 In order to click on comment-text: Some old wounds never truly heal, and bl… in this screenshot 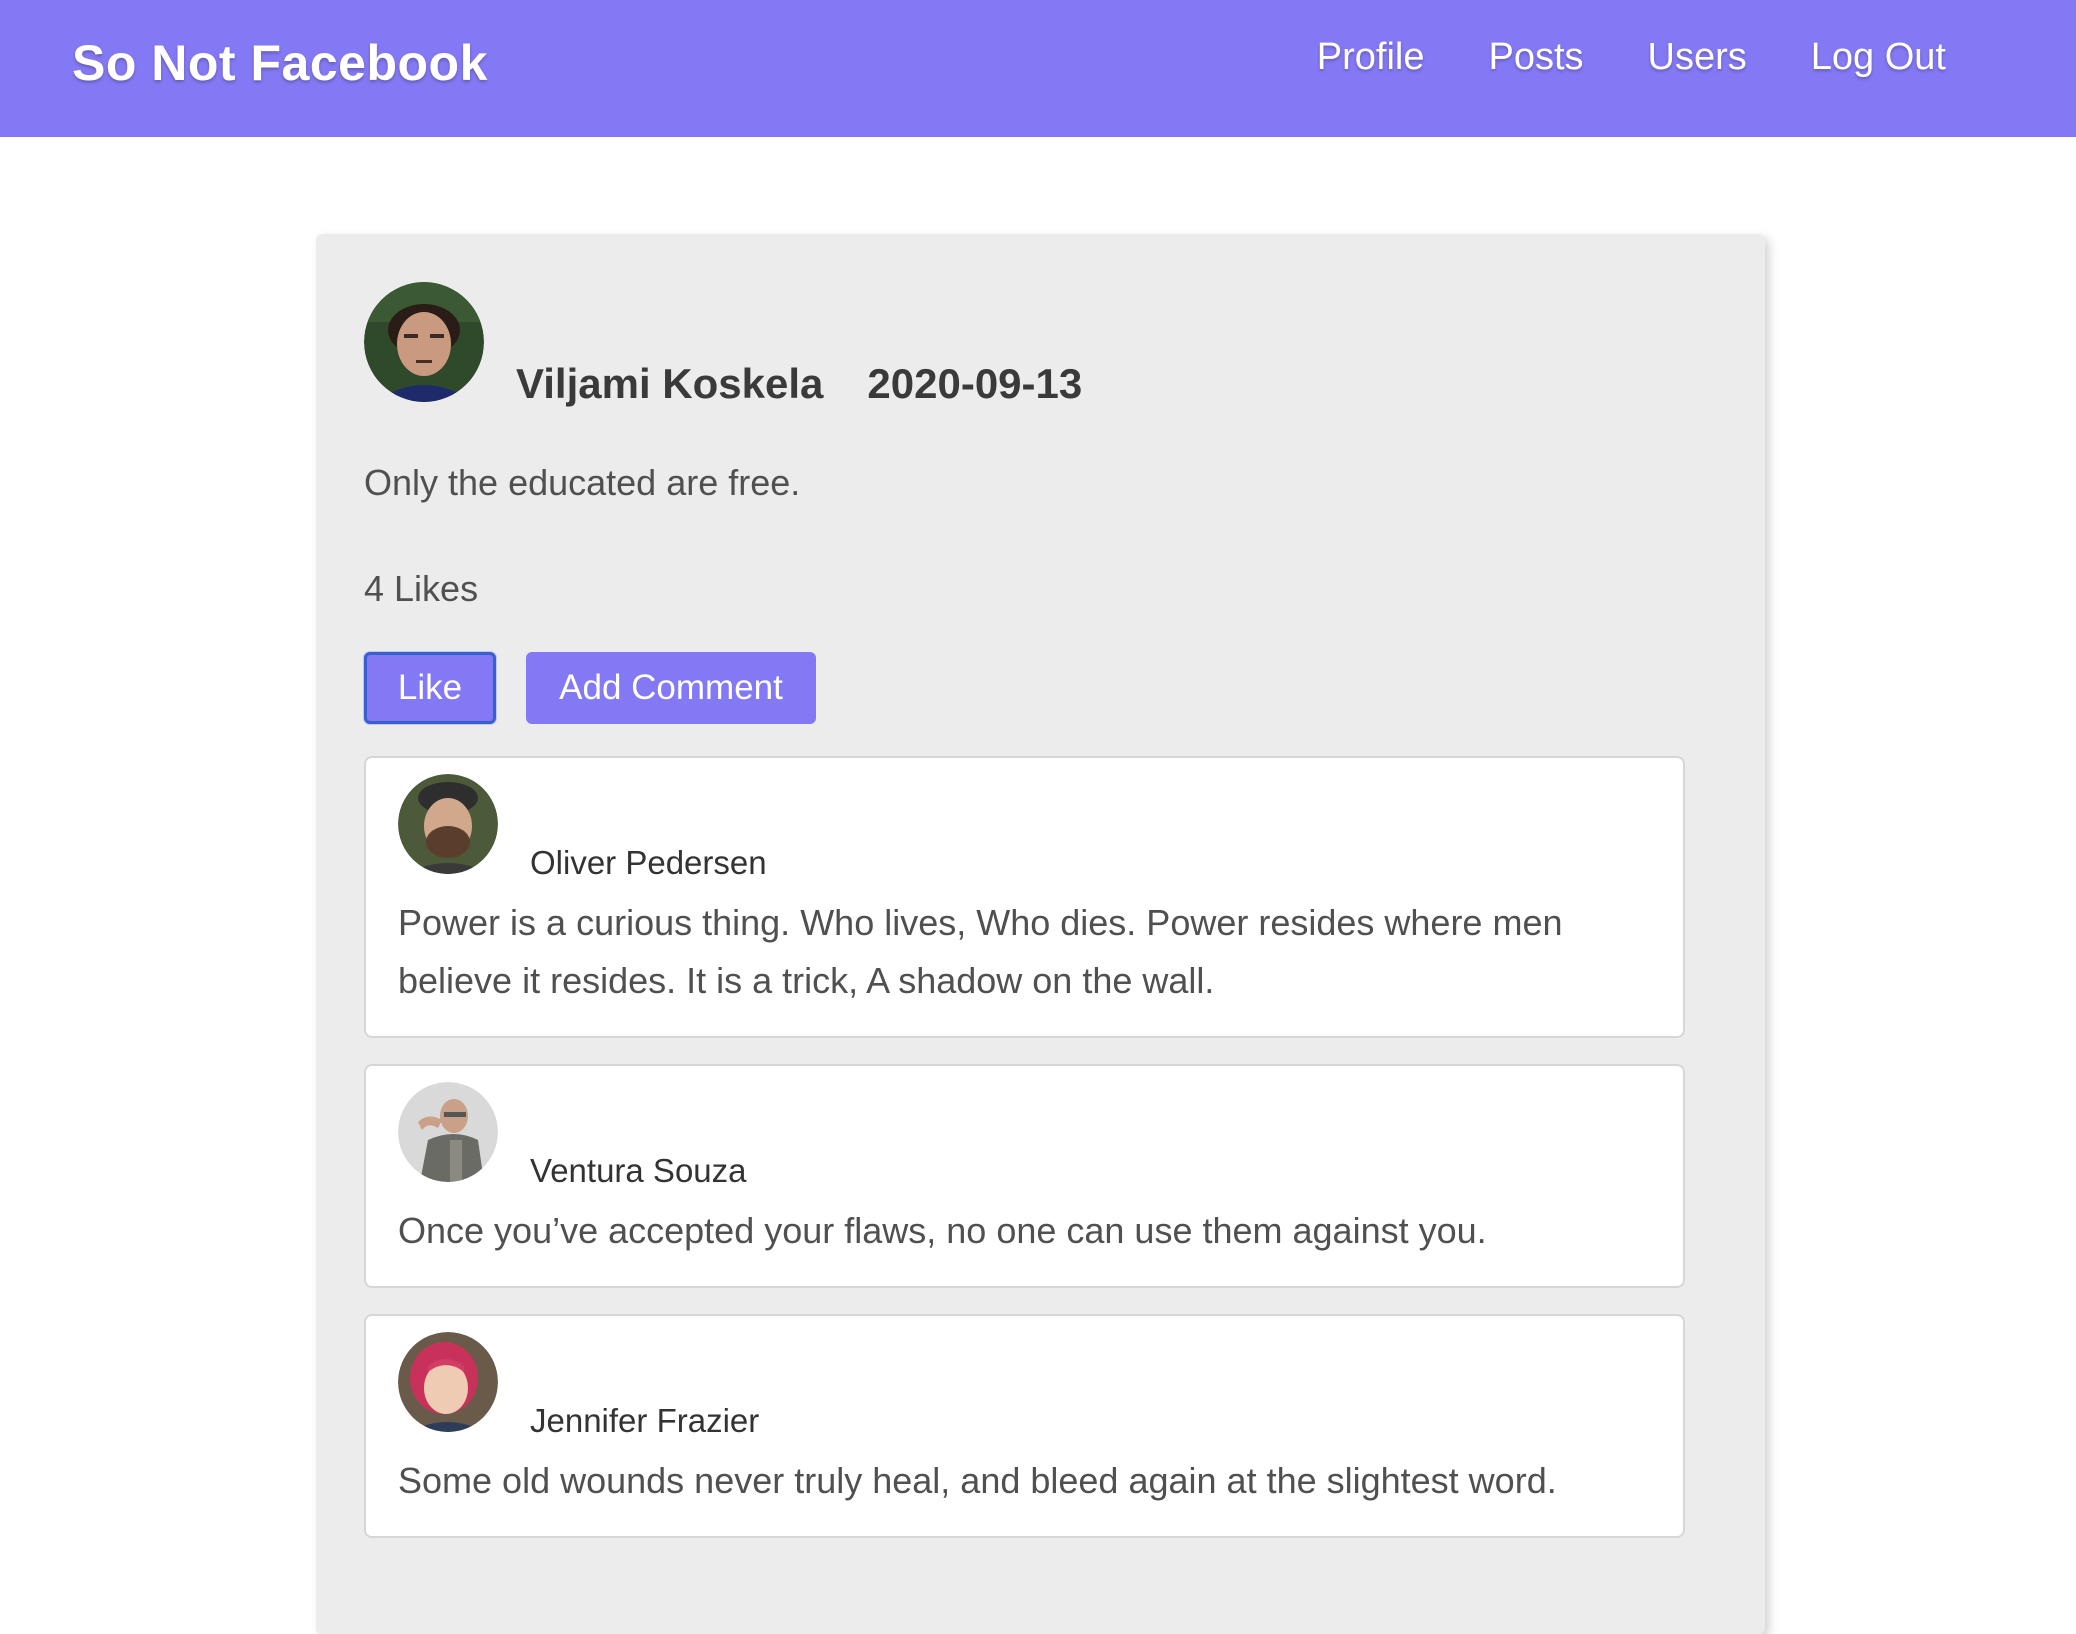, I will do `click(977, 1480)`.